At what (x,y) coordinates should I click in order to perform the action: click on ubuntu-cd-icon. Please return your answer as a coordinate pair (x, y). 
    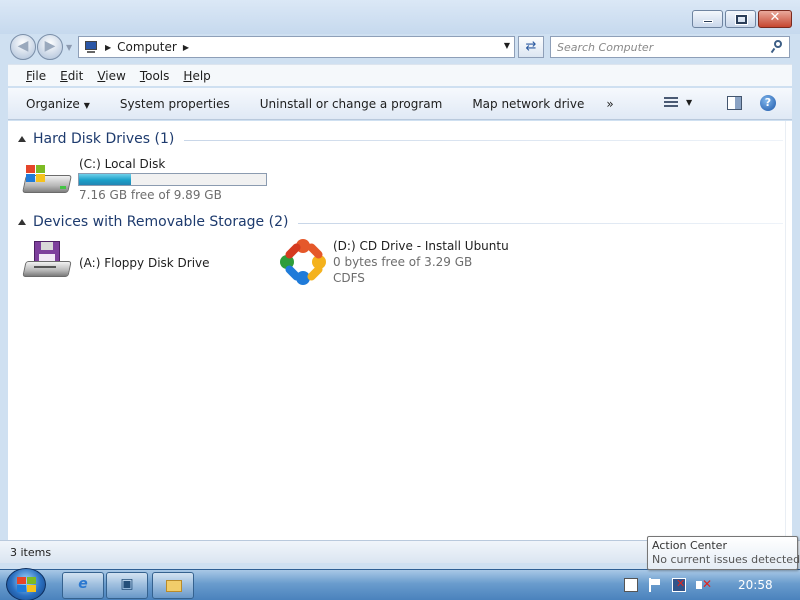
    Looking at the image, I should click on (303, 262).